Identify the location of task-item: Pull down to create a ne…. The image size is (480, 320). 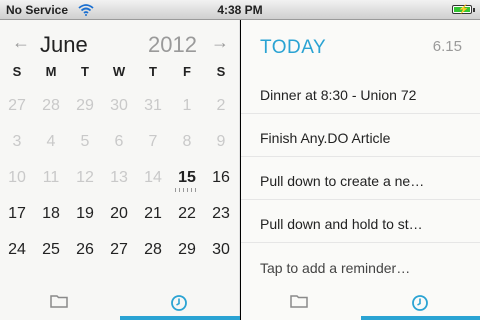
(360, 180).